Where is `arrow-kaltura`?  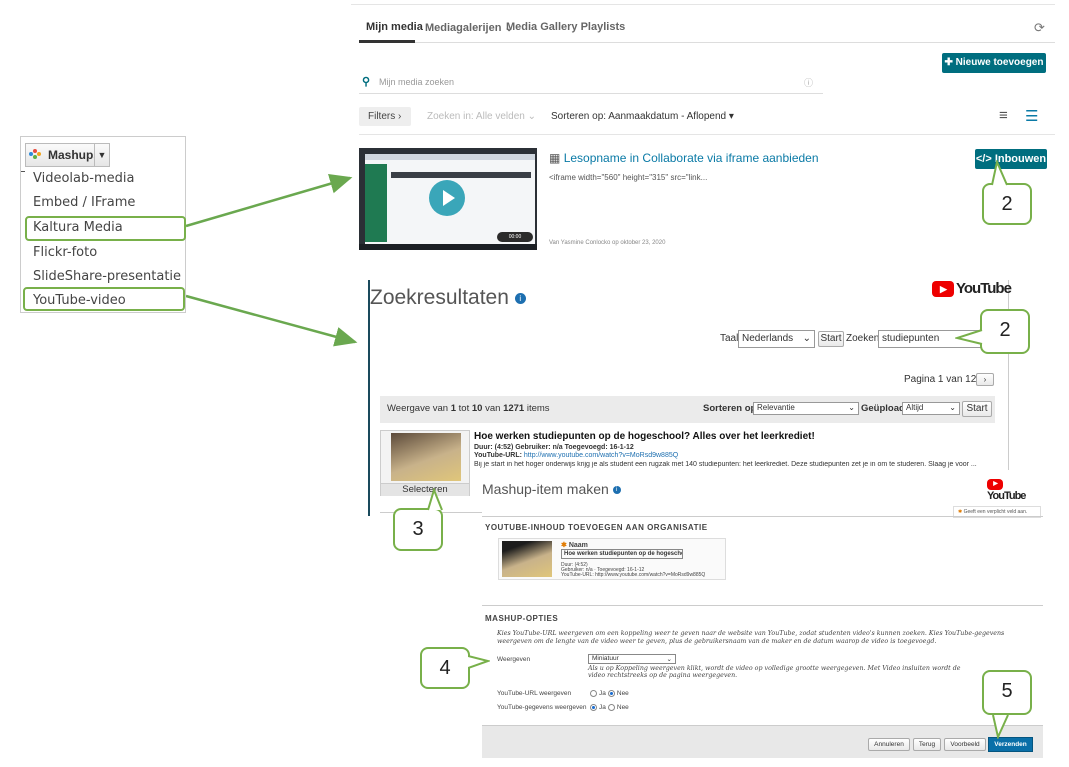 arrow-kaltura is located at coordinates (269, 201).